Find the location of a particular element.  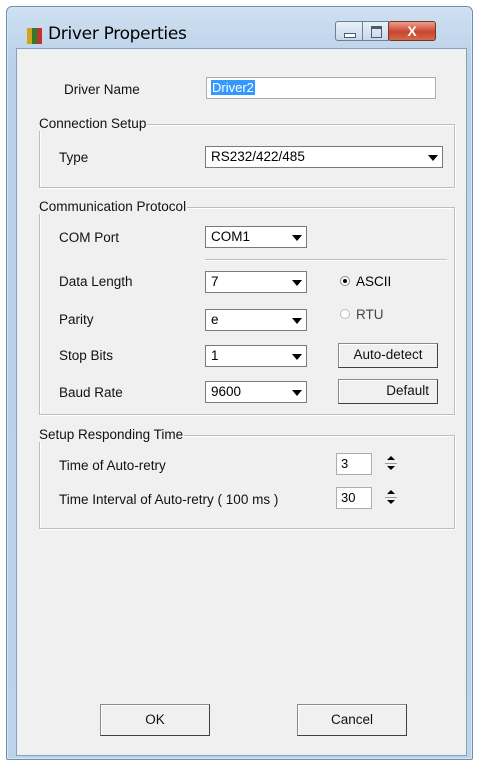

close-icon: X is located at coordinates (412, 31).